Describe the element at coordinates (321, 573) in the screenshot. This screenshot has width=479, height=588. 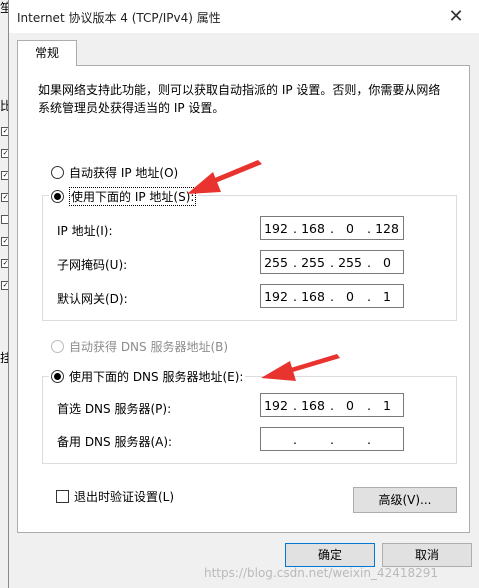
I see `watermark: https://blog.csdn.net/weixin_42418291` at that location.